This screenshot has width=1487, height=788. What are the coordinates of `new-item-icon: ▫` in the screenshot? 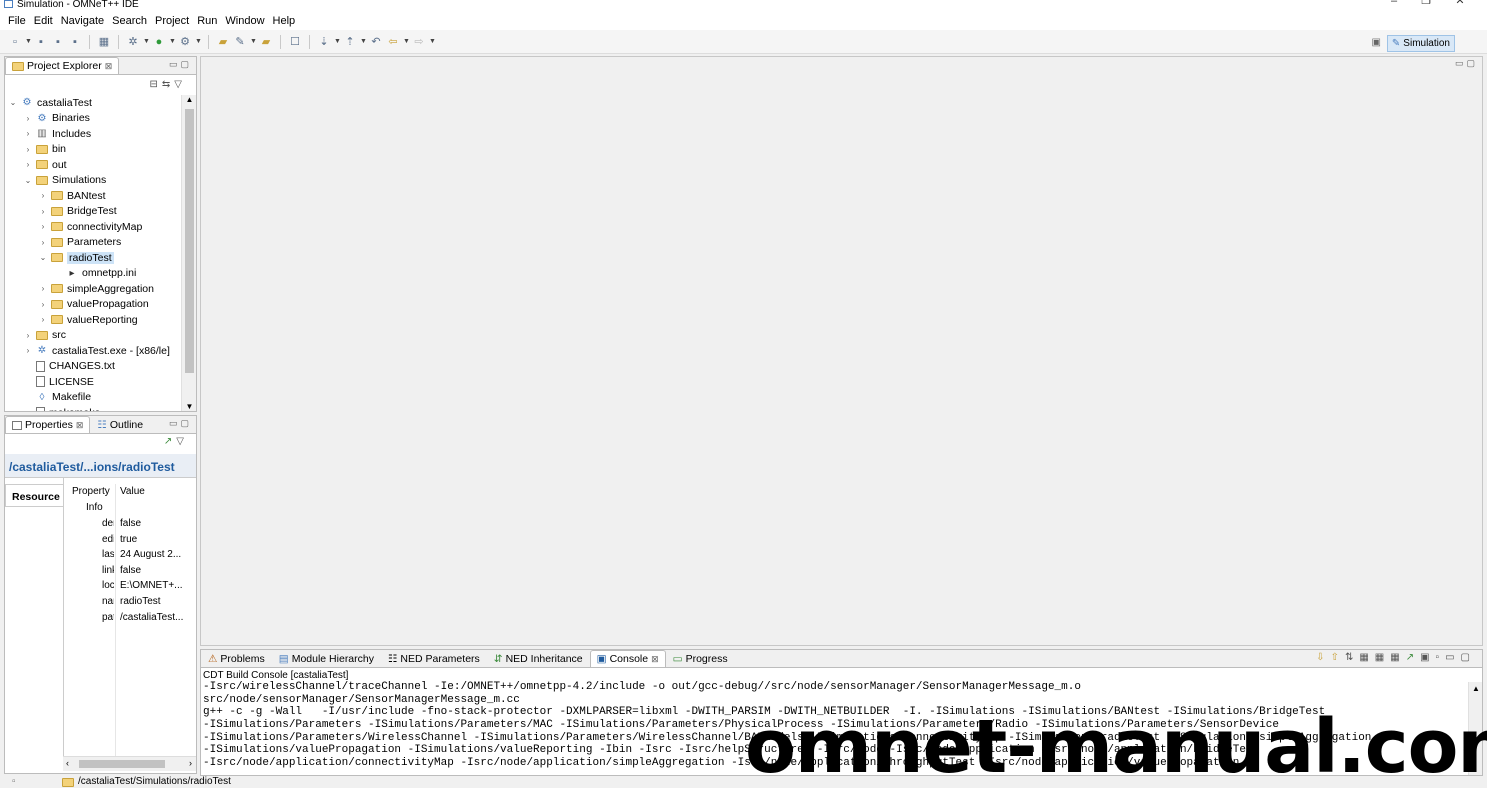 It's located at (14, 782).